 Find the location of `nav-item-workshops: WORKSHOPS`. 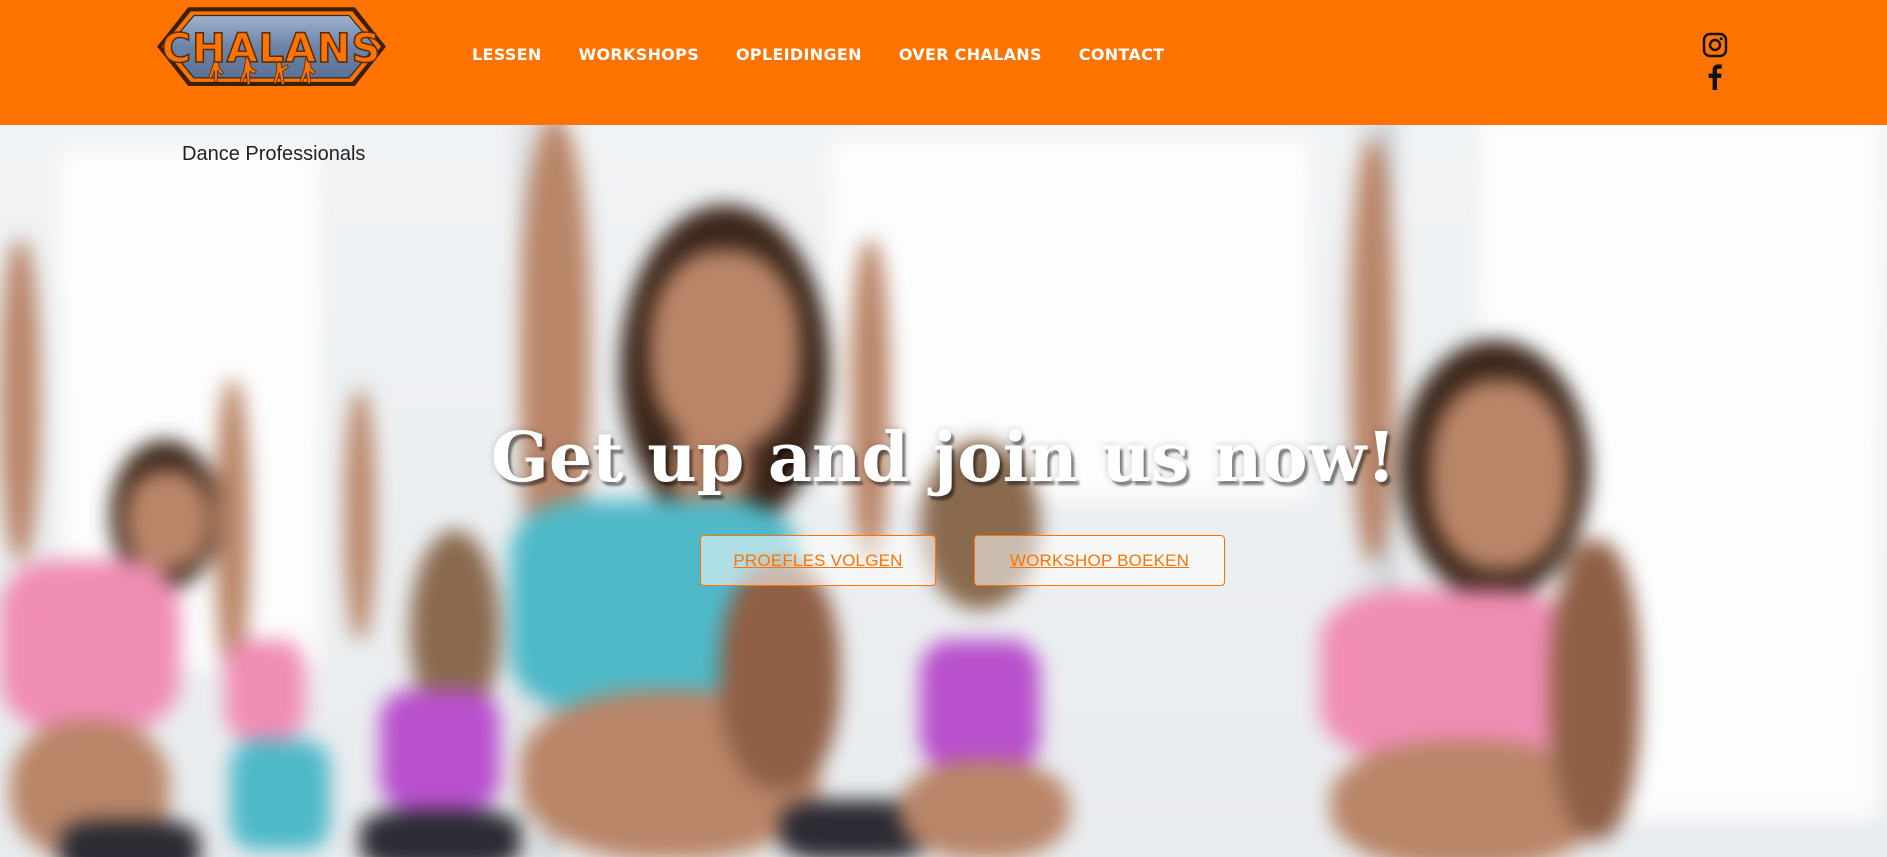

nav-item-workshops: WORKSHOPS is located at coordinates (639, 54).